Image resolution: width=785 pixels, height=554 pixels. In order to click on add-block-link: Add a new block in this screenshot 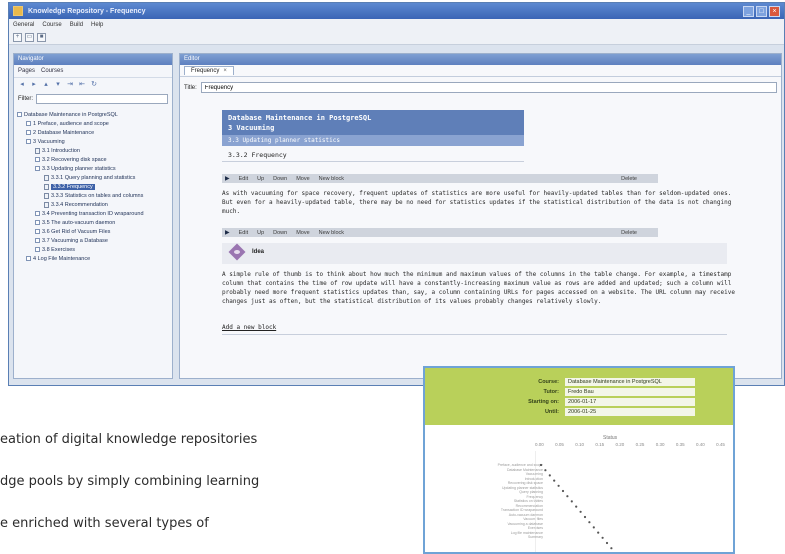, I will do `click(474, 329)`.